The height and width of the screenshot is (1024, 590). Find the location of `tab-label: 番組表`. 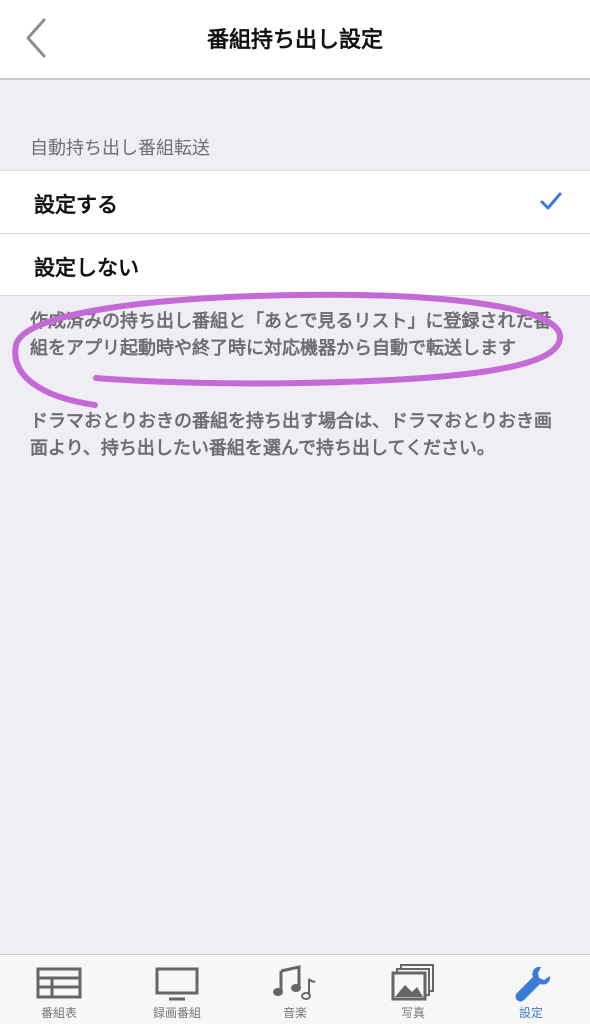

tab-label: 番組表 is located at coordinates (58, 1013).